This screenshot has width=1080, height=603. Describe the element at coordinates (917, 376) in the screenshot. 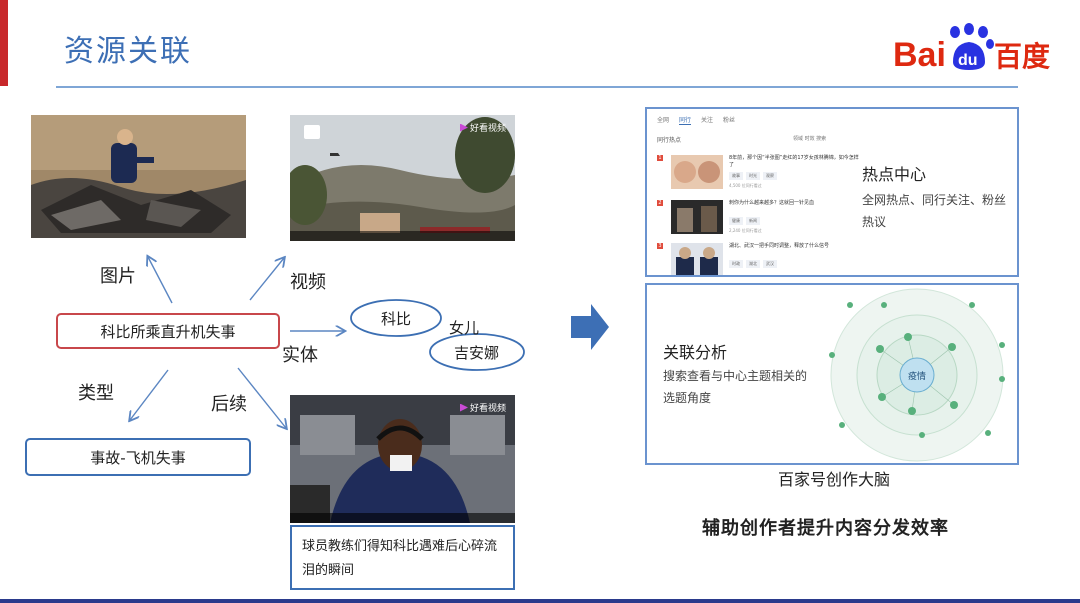

I see `center-topic-label: 疫情` at that location.